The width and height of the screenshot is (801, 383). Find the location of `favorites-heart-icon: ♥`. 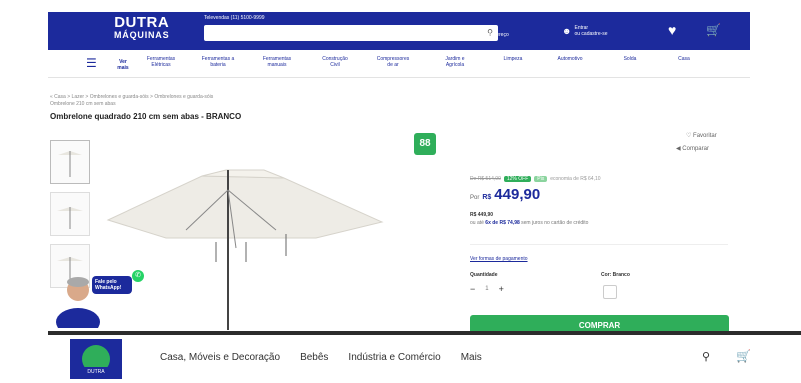

favorites-heart-icon: ♥ is located at coordinates (672, 30).